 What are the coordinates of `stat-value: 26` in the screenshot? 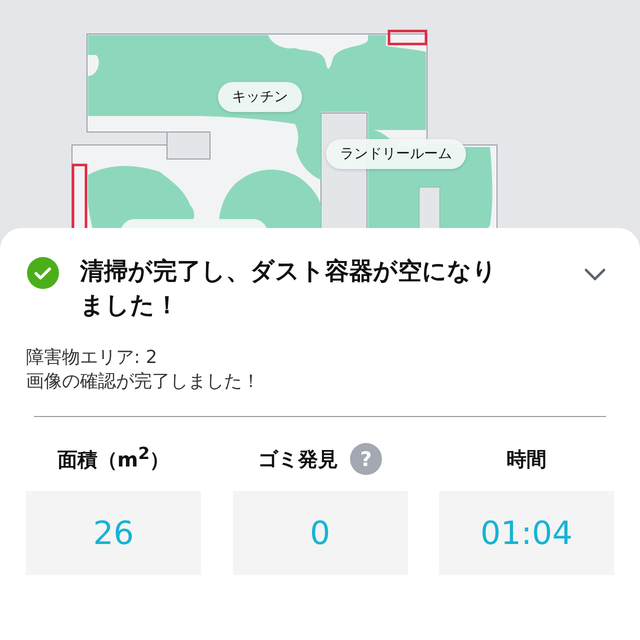 It's located at (113, 533).